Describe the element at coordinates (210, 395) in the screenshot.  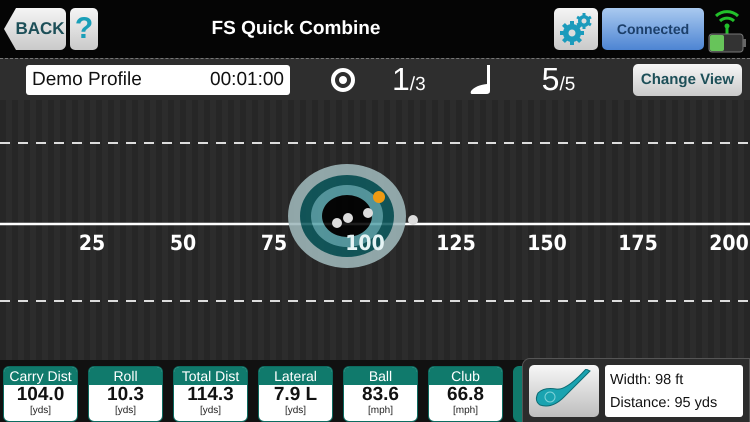
I see `stat-value: 114.3` at that location.